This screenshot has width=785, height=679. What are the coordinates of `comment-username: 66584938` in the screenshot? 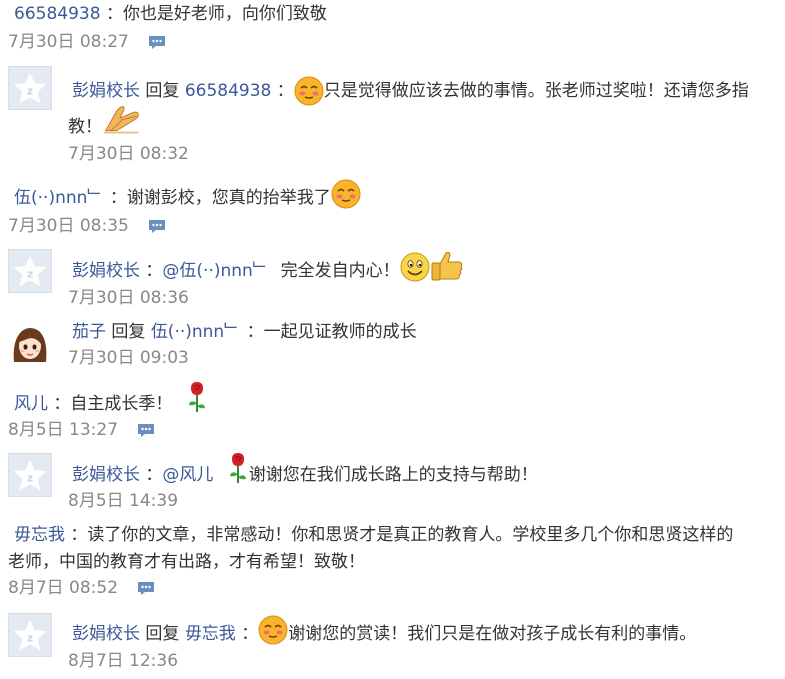 It's located at (57, 14).